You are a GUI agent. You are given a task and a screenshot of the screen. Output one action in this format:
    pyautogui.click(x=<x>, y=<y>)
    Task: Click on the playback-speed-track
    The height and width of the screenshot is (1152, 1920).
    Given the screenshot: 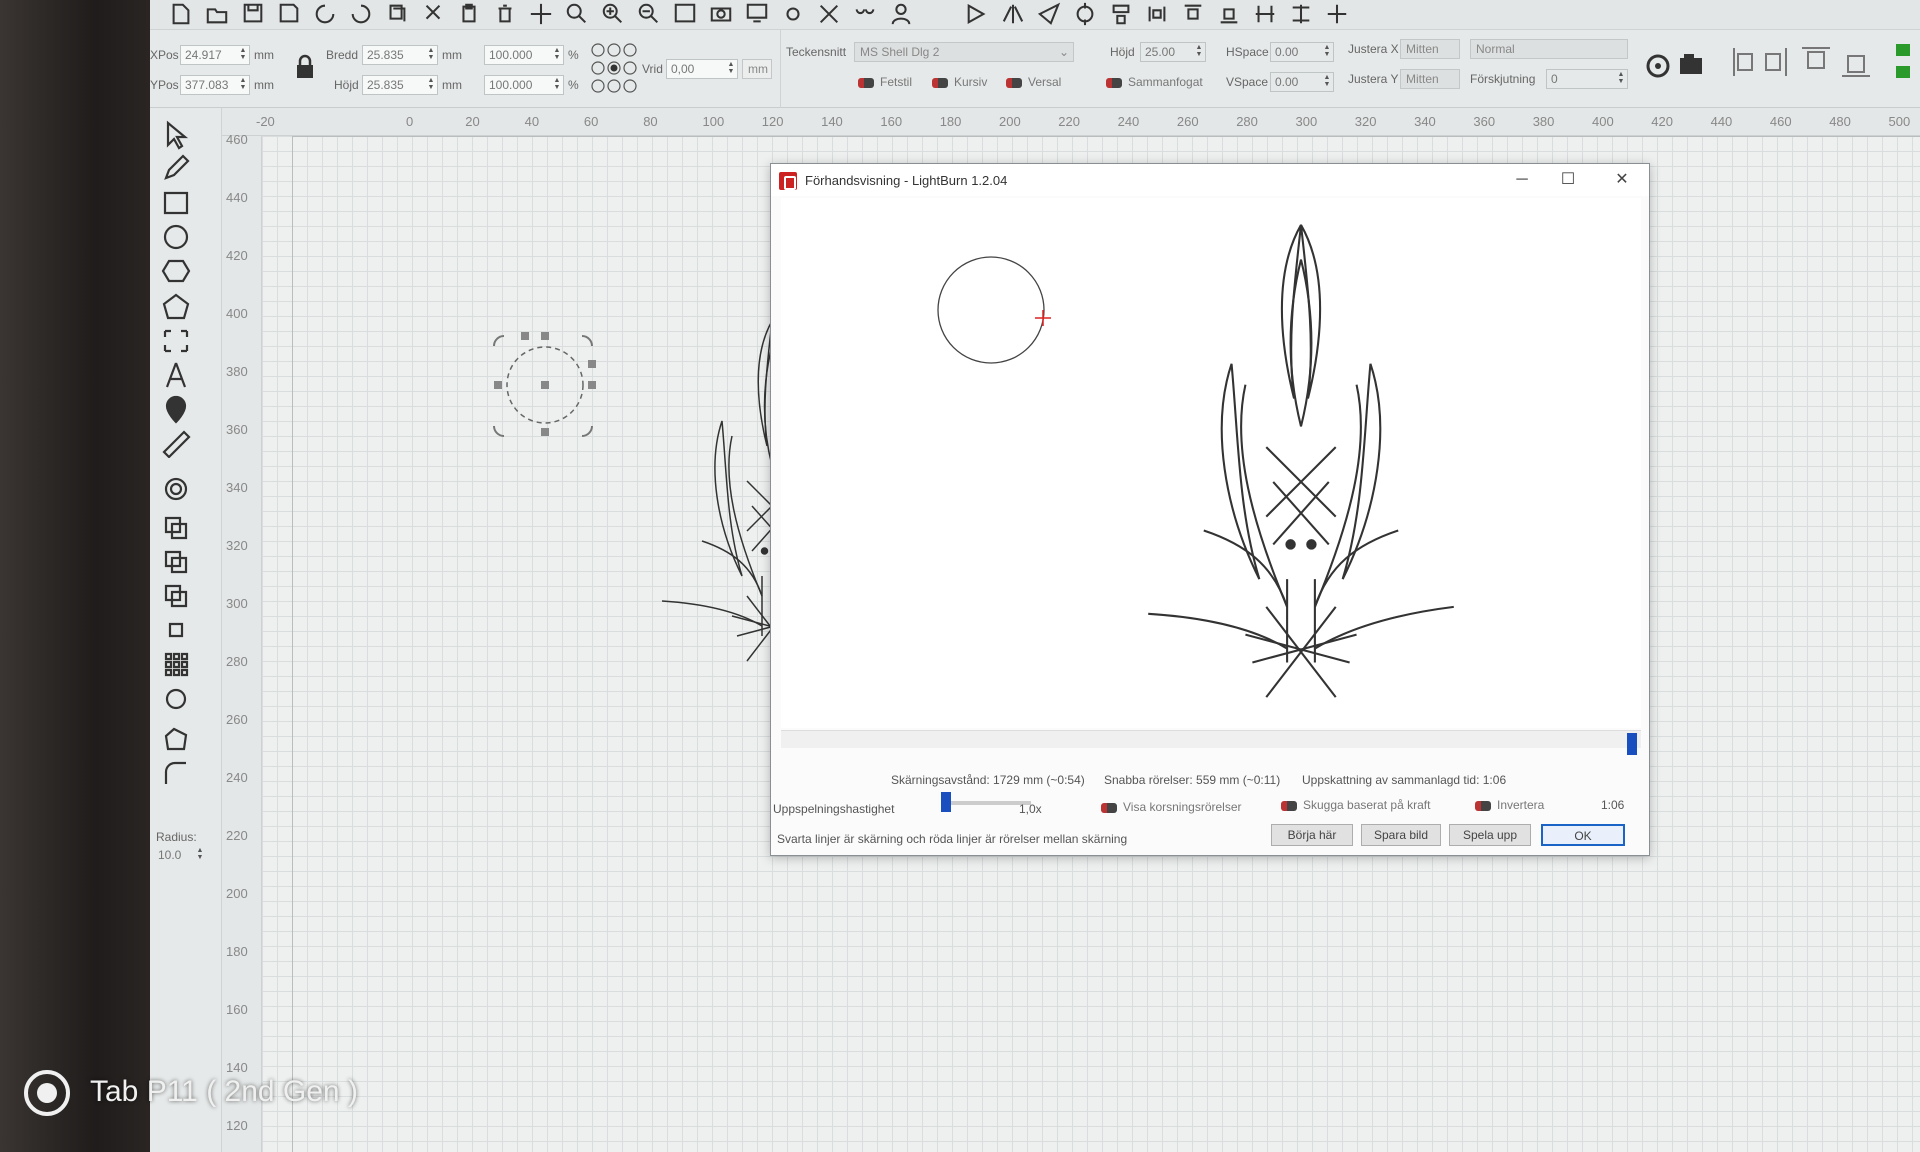 What is the action you would take?
    pyautogui.click(x=986, y=803)
    